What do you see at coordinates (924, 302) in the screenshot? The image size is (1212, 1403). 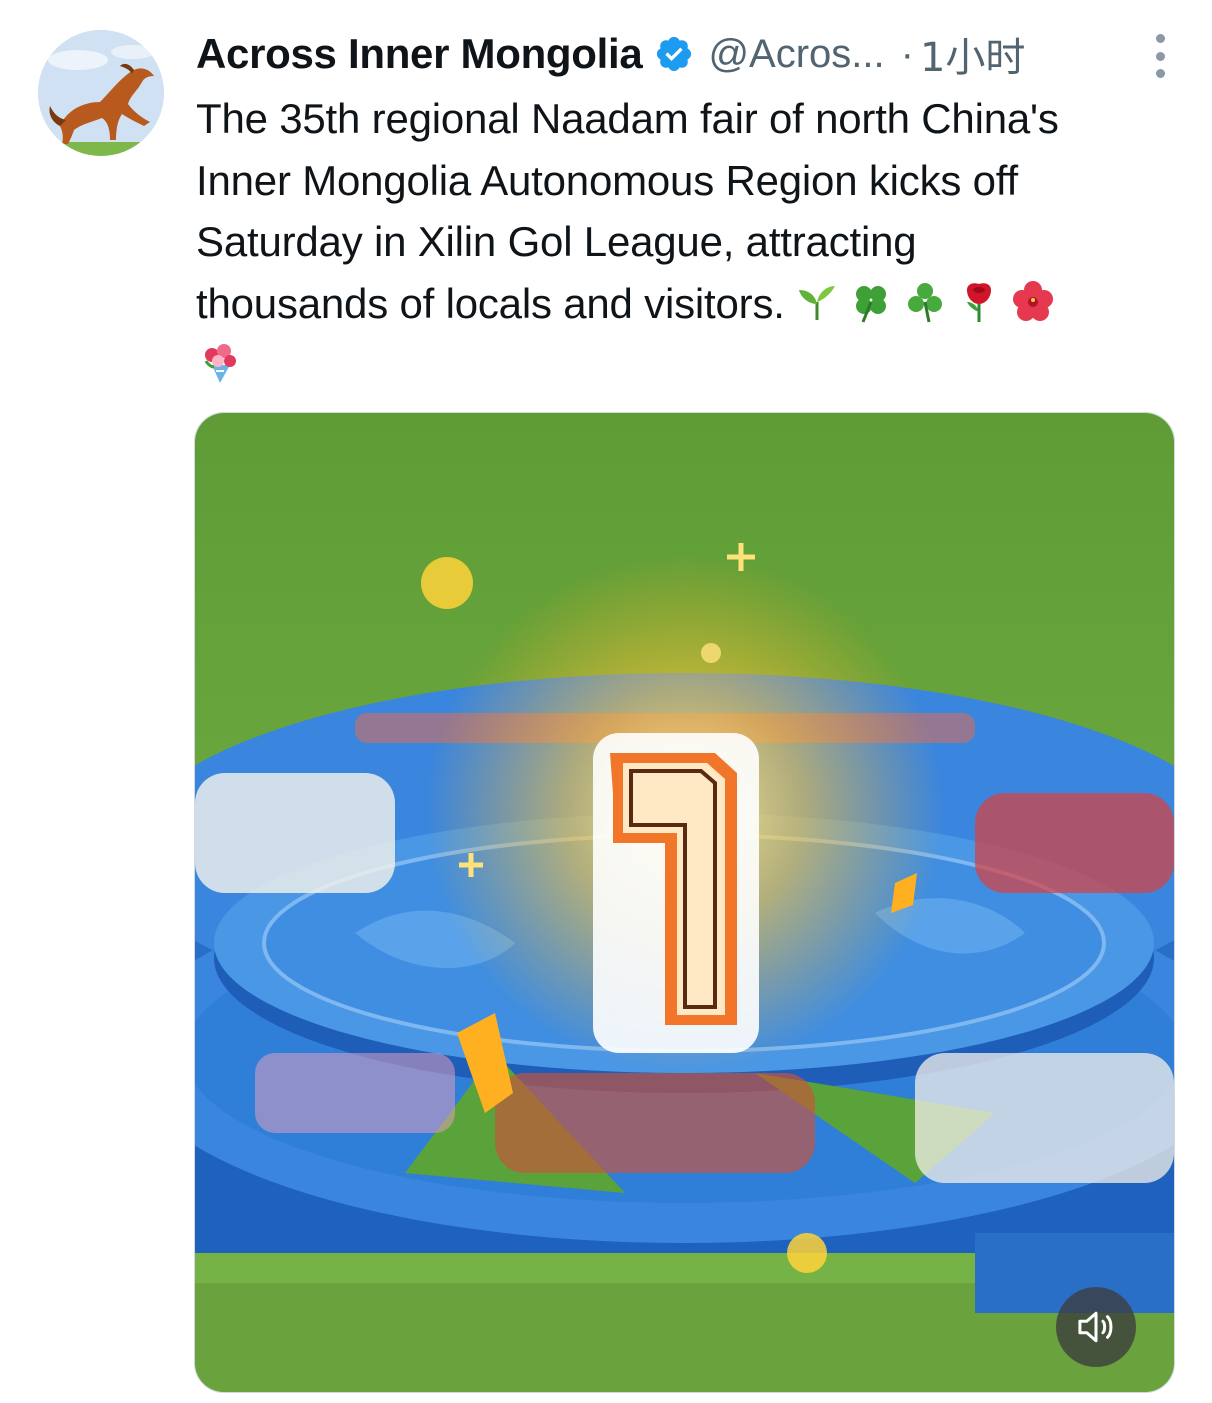 I see `shamrock-emoji-icon` at bounding box center [924, 302].